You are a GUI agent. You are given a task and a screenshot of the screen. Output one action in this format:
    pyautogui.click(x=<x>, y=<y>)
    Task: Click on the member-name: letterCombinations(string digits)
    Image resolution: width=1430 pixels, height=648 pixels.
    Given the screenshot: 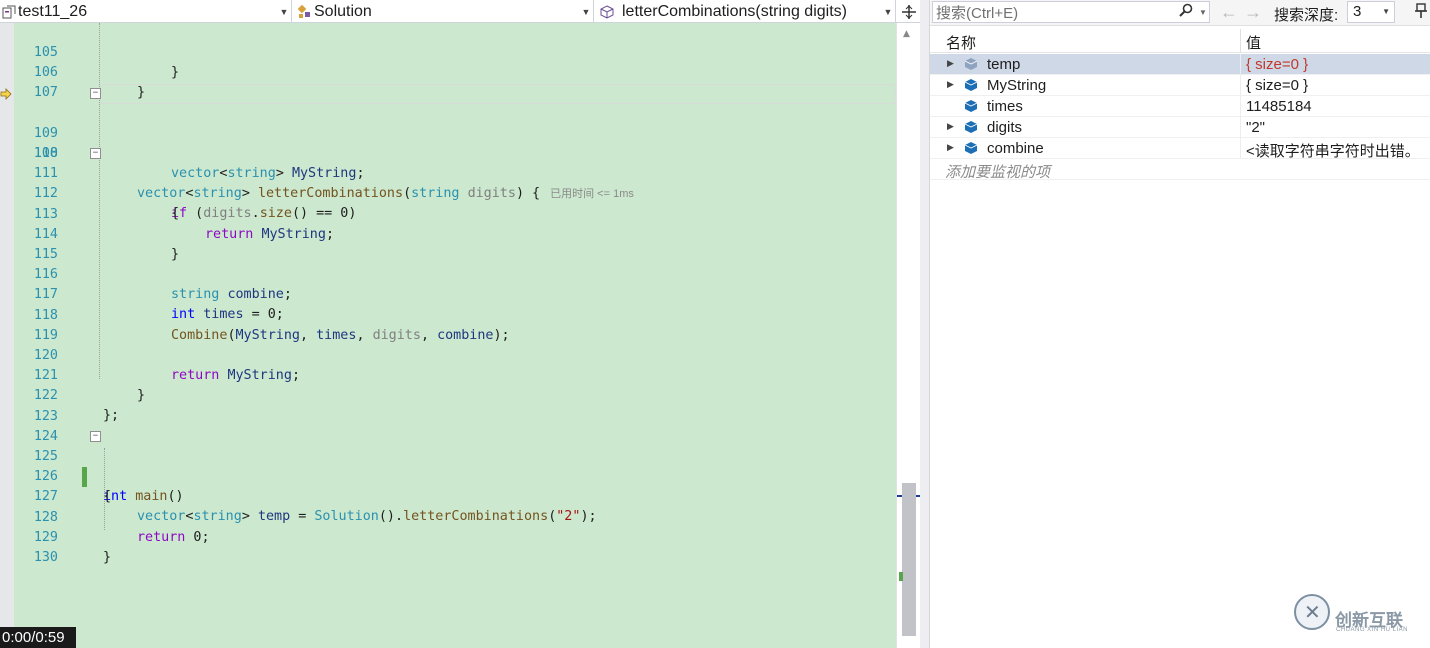 What is the action you would take?
    pyautogui.click(x=734, y=11)
    